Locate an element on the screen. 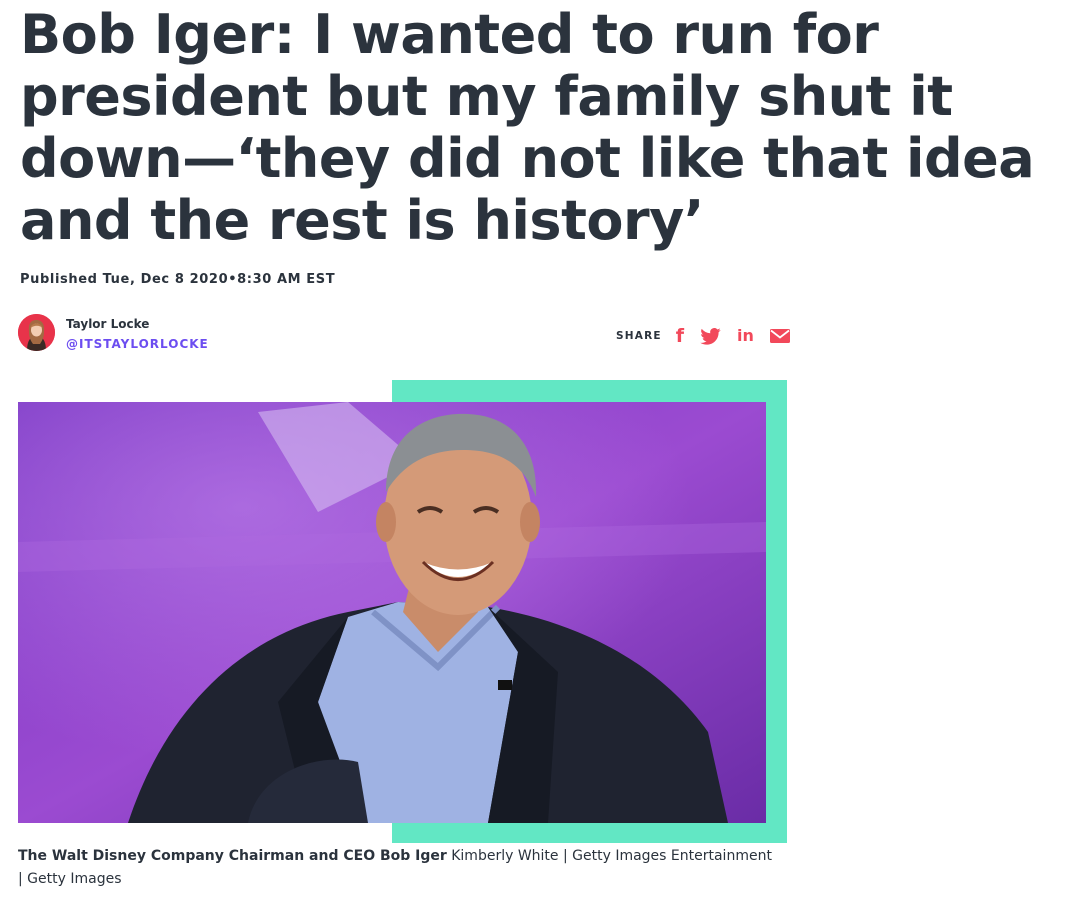 The width and height of the screenshot is (1080, 901). author-name: Taylor Locke is located at coordinates (107, 324).